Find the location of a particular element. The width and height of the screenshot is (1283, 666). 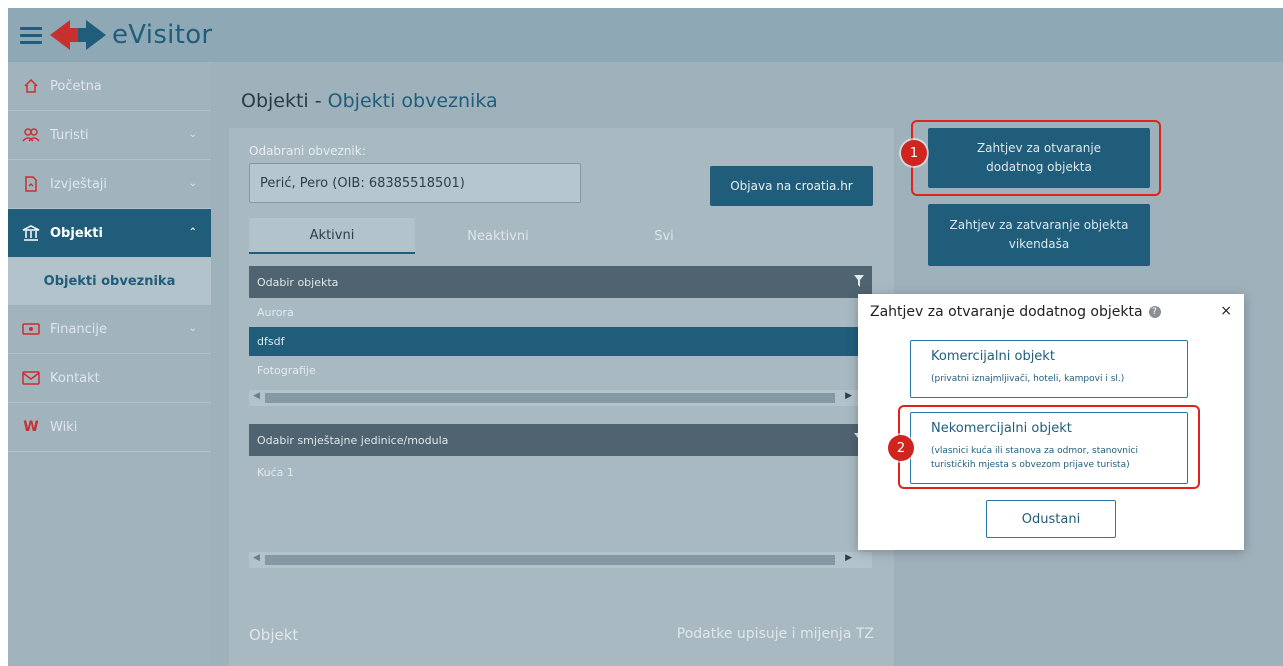

chevron-up-icon: ⌃ is located at coordinates (192, 232).